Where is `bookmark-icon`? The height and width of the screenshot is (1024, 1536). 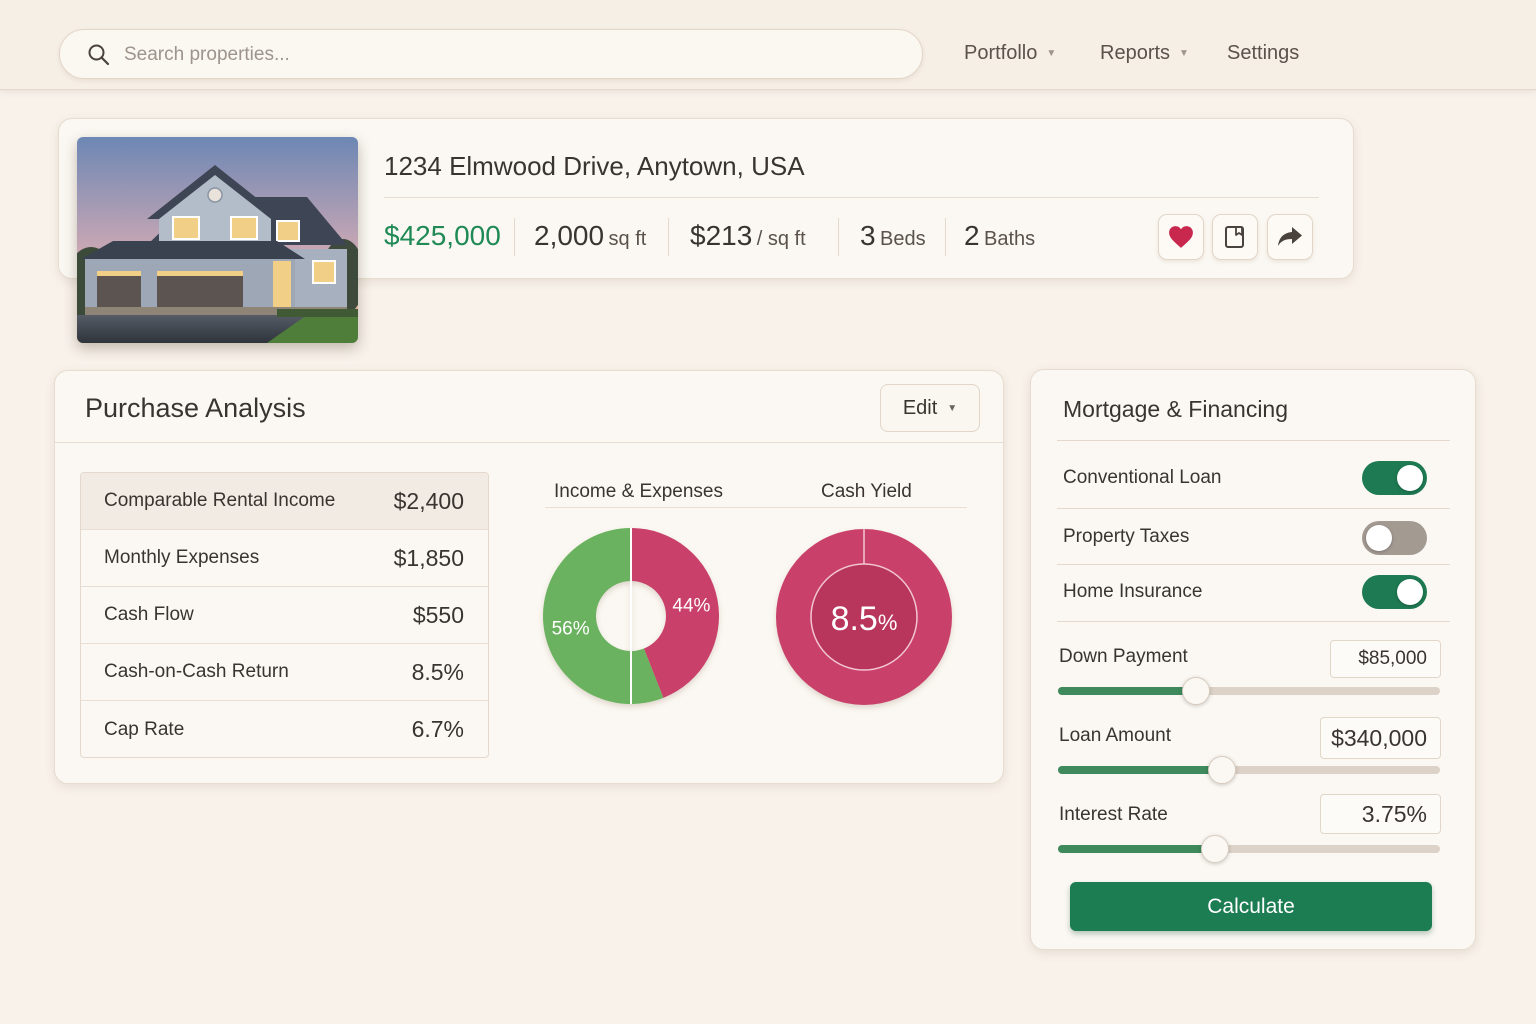 bookmark-icon is located at coordinates (1234, 237).